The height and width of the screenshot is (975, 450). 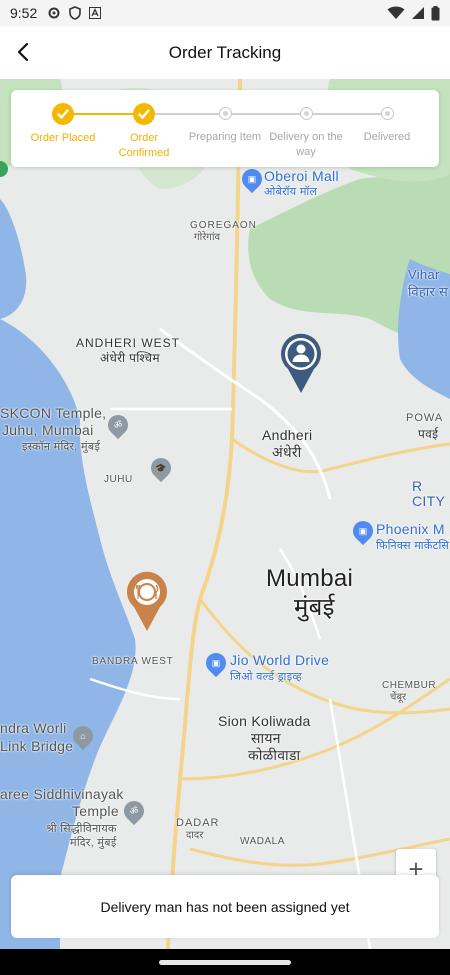 I want to click on app-notification-icon, so click(x=95, y=13).